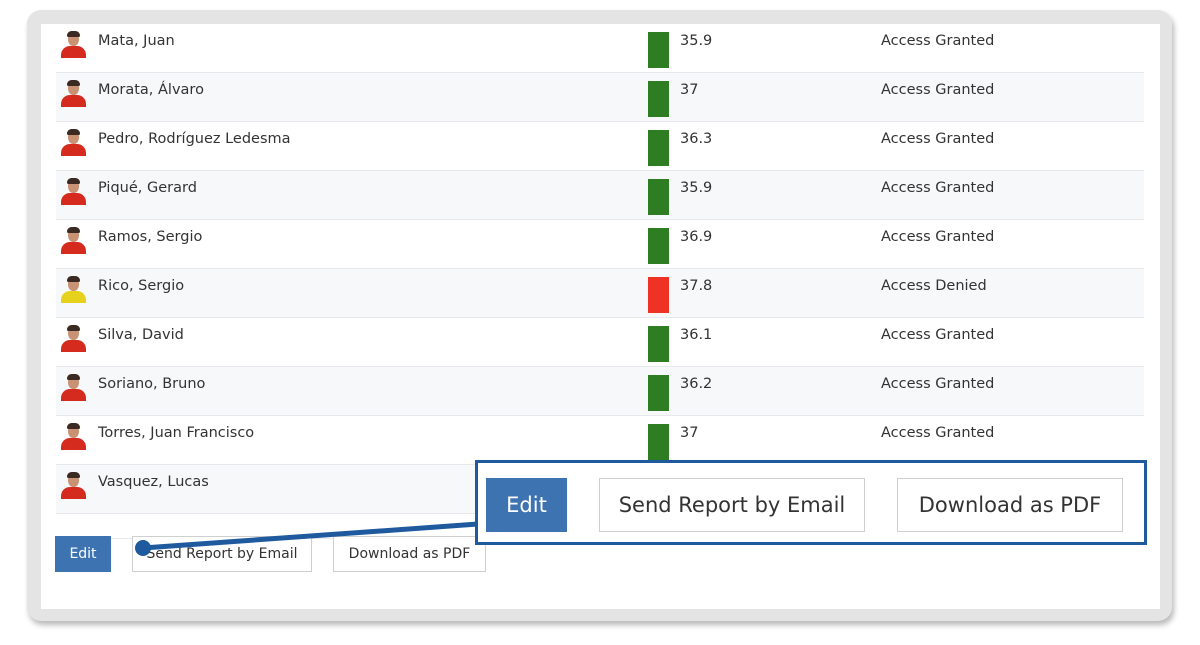  Describe the element at coordinates (732, 505) in the screenshot. I see `callout-send-report-email-button: Send Report by Email` at that location.